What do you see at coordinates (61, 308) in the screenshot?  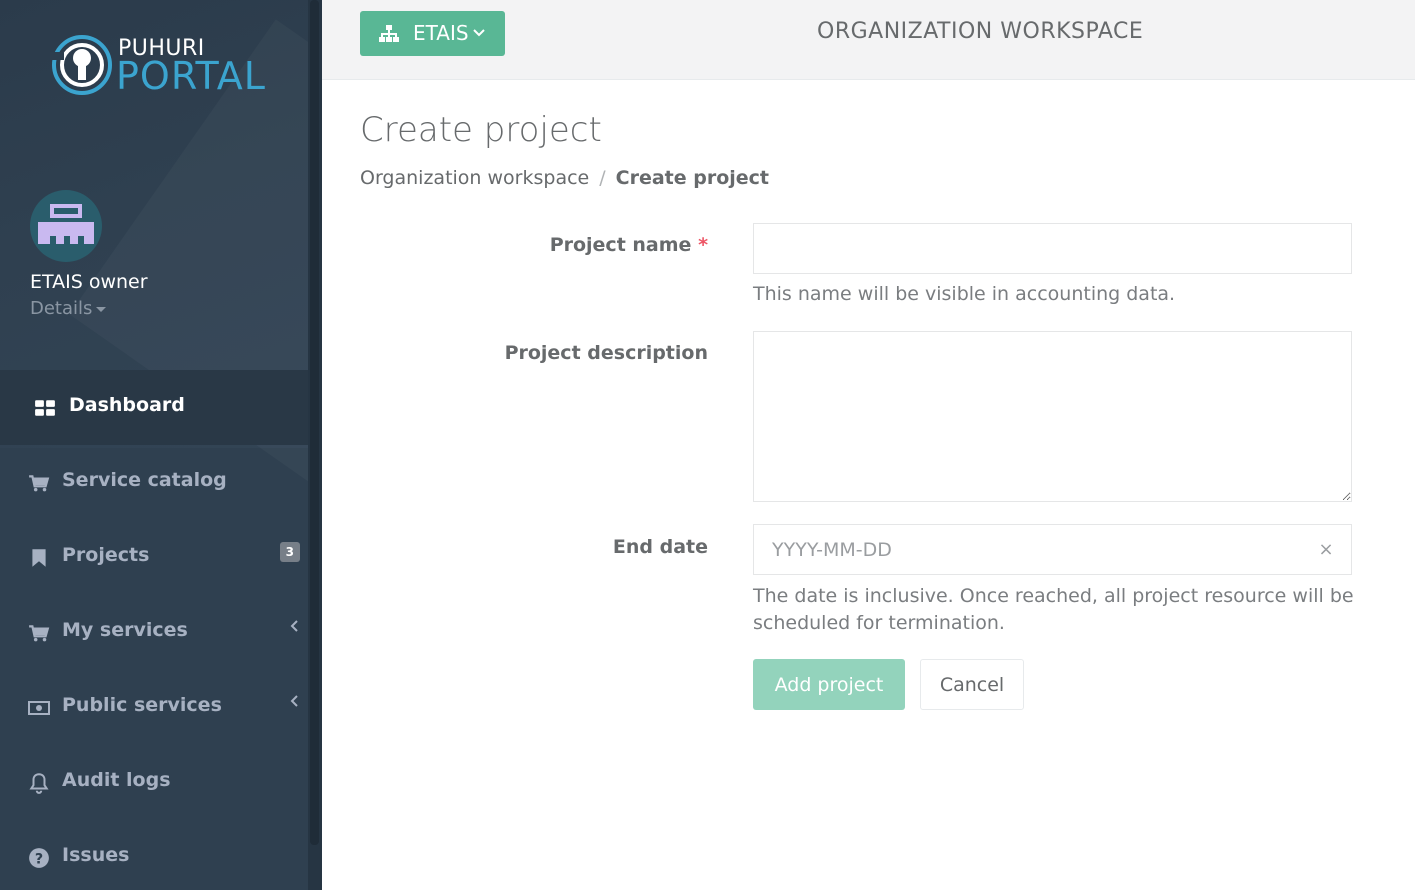 I see `user-details-label: Details` at bounding box center [61, 308].